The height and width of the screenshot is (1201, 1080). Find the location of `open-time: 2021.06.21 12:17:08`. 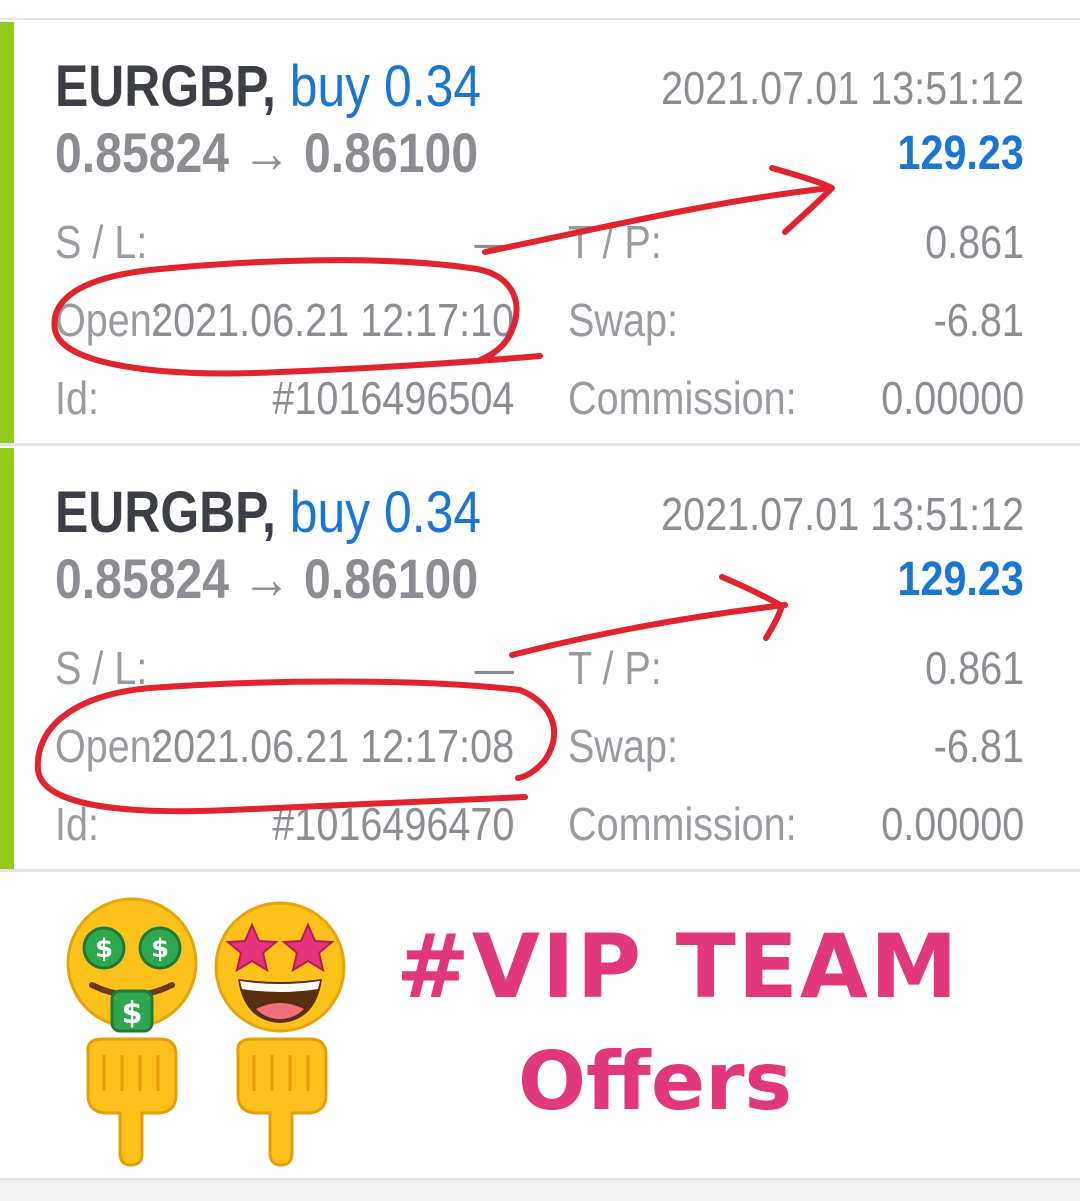

open-time: 2021.06.21 12:17:08 is located at coordinates (332, 746).